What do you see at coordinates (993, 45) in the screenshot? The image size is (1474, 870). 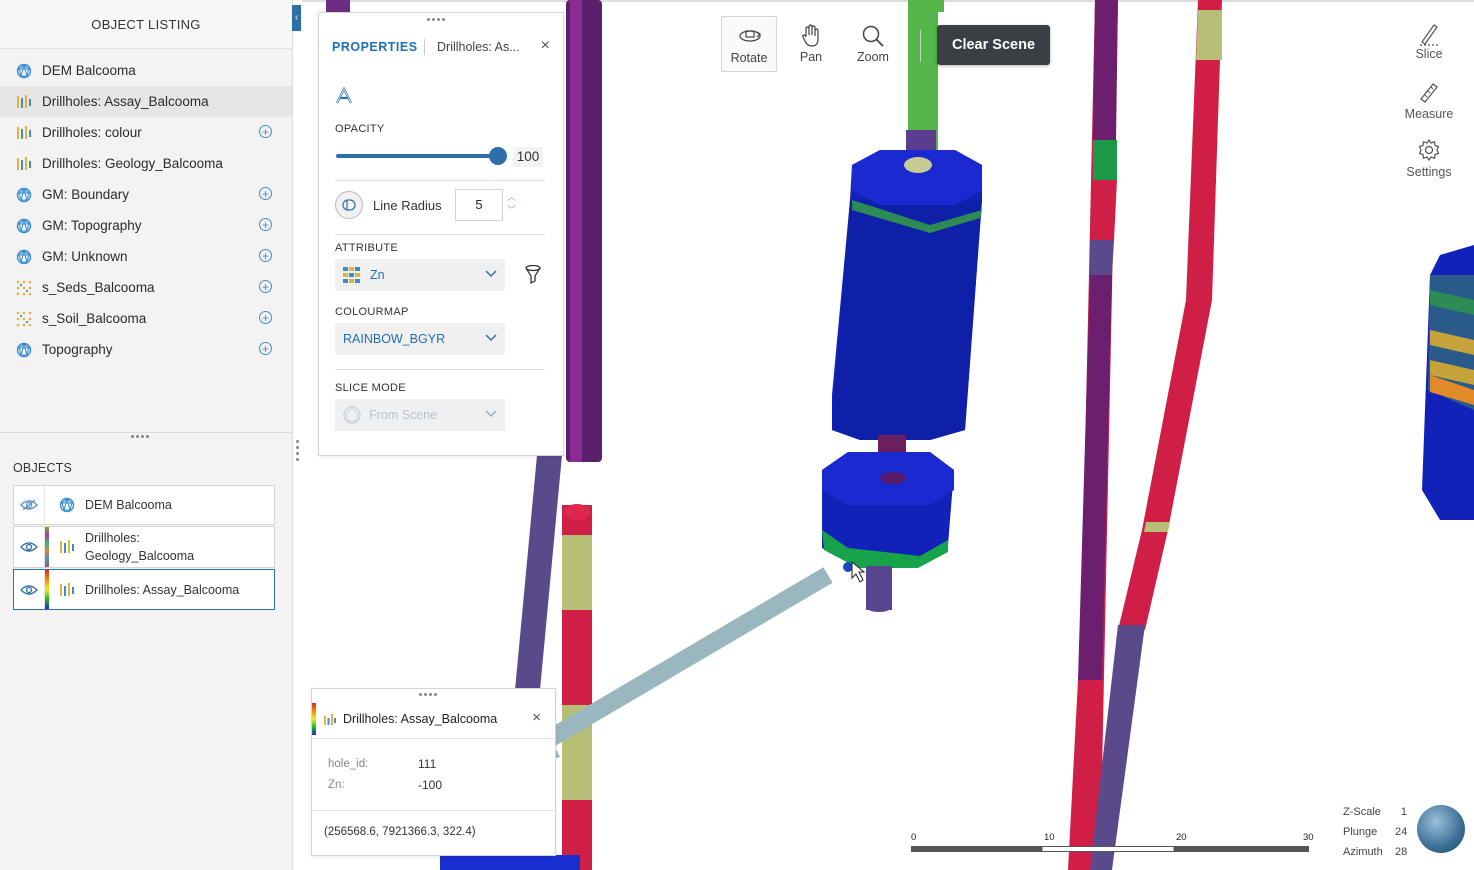 I see `clear-scene-button: Clear Scene` at bounding box center [993, 45].